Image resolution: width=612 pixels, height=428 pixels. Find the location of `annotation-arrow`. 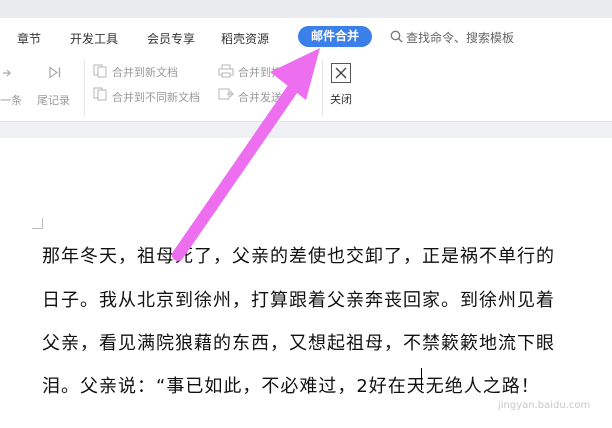

annotation-arrow is located at coordinates (246, 154).